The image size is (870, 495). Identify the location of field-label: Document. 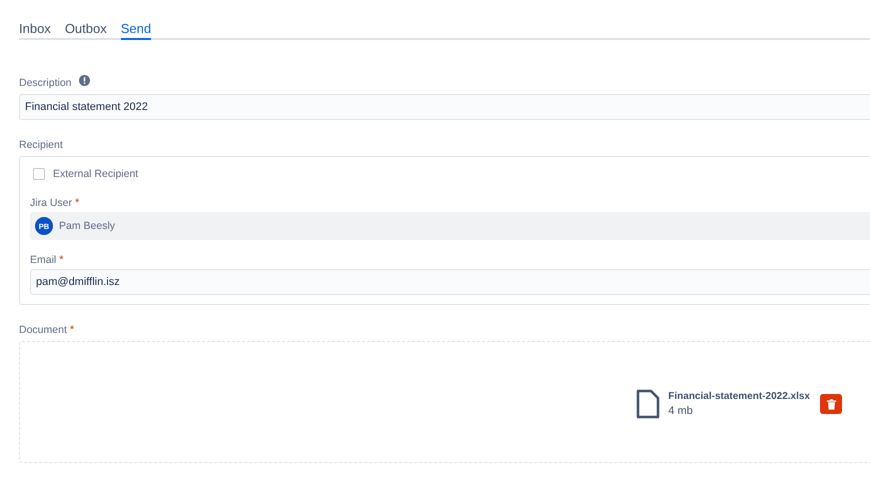
(43, 330).